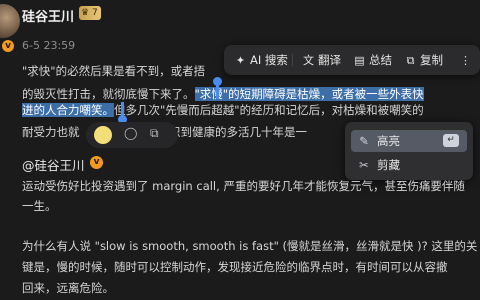 The height and width of the screenshot is (300, 480). Describe the element at coordinates (48, 15) in the screenshot. I see `author-name: 硅谷王川` at that location.